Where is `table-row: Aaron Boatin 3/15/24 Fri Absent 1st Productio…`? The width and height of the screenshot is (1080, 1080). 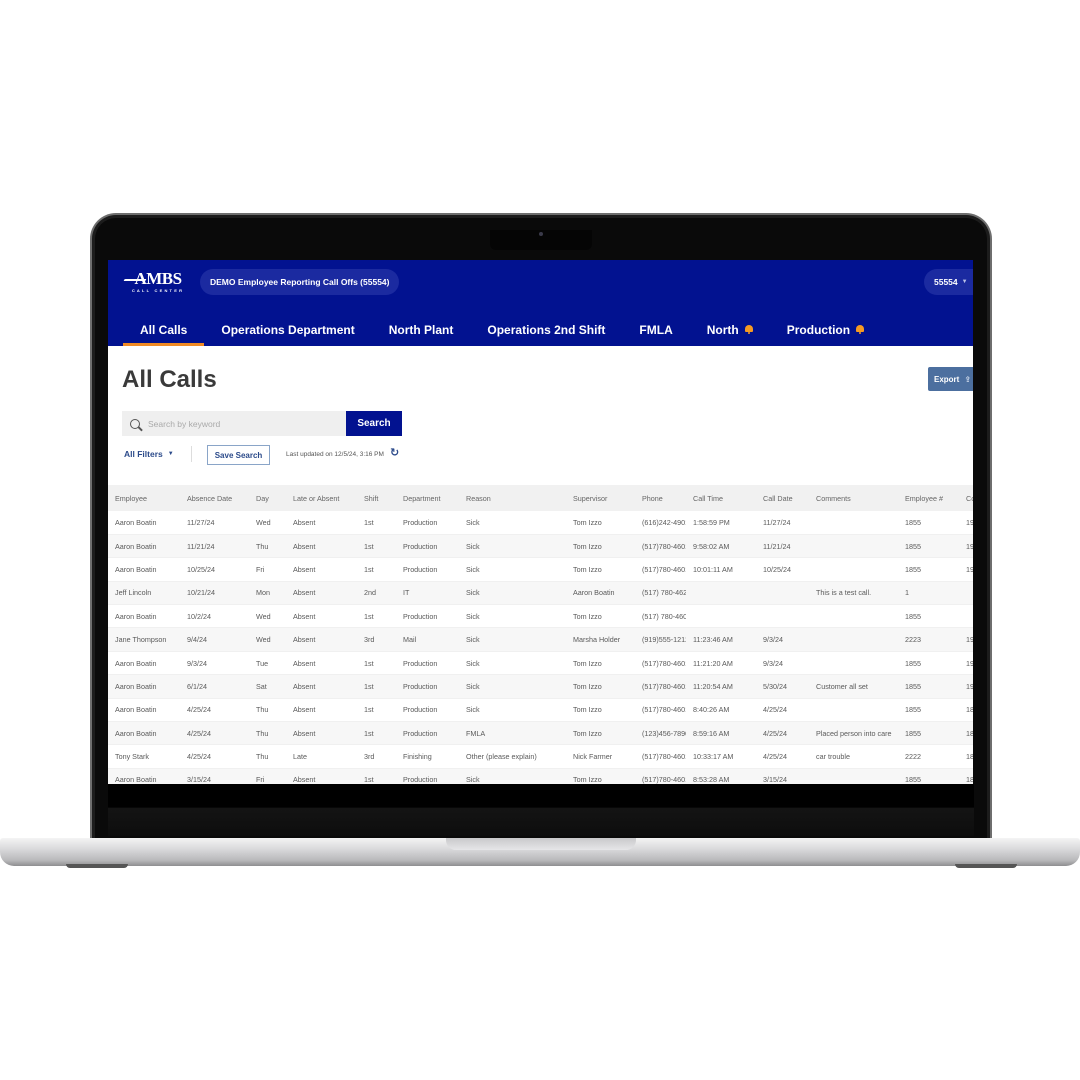
table-row: Aaron Boatin 3/15/24 Fri Absent 1st Productio… is located at coordinates (540, 776).